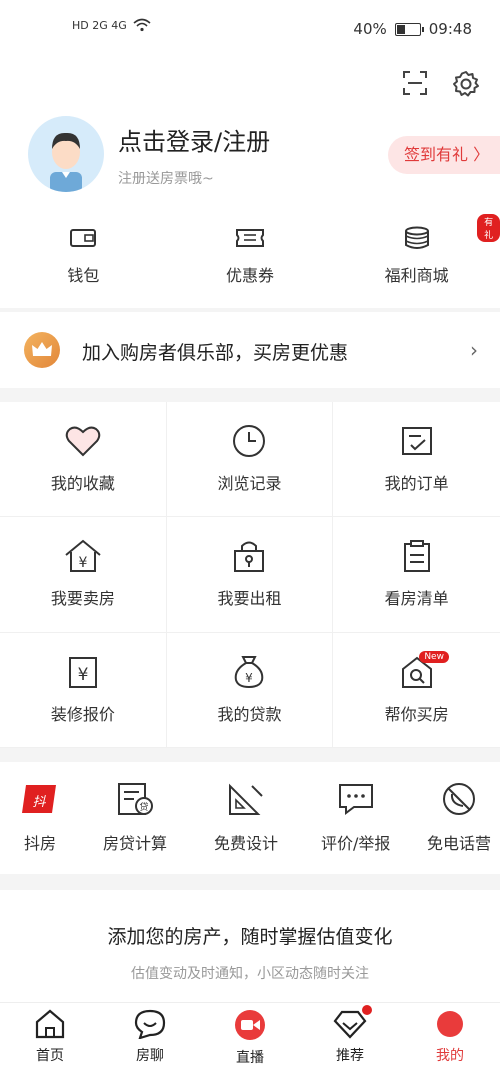  What do you see at coordinates (50, 1024) in the screenshot?
I see `home-icon` at bounding box center [50, 1024].